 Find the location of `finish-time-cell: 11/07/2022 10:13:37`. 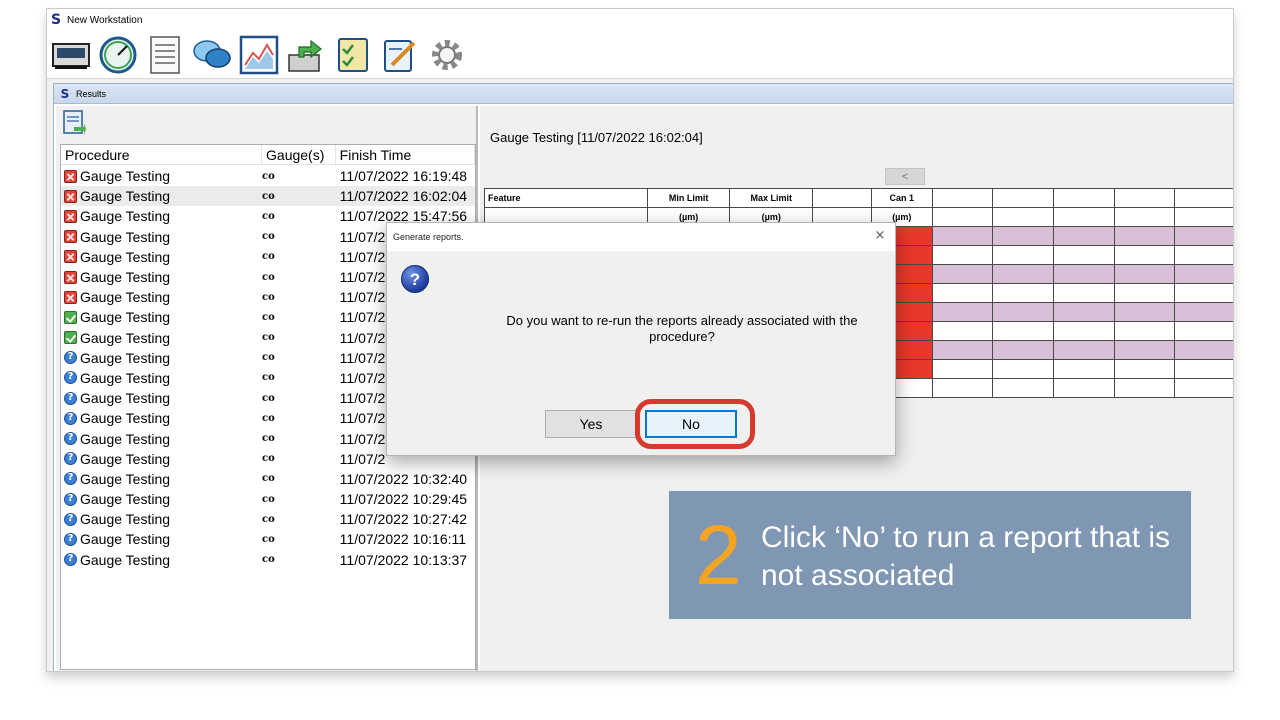

finish-time-cell: 11/07/2022 10:13:37 is located at coordinates (403, 559).